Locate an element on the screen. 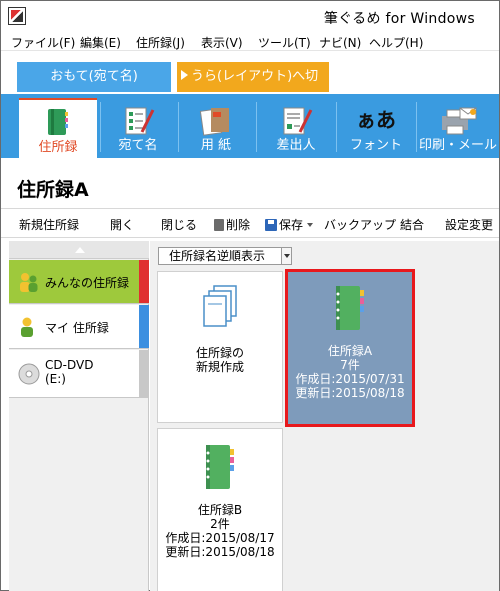 This screenshot has height=591, width=500. tab-front: おもて(宛て名) is located at coordinates (94, 77).